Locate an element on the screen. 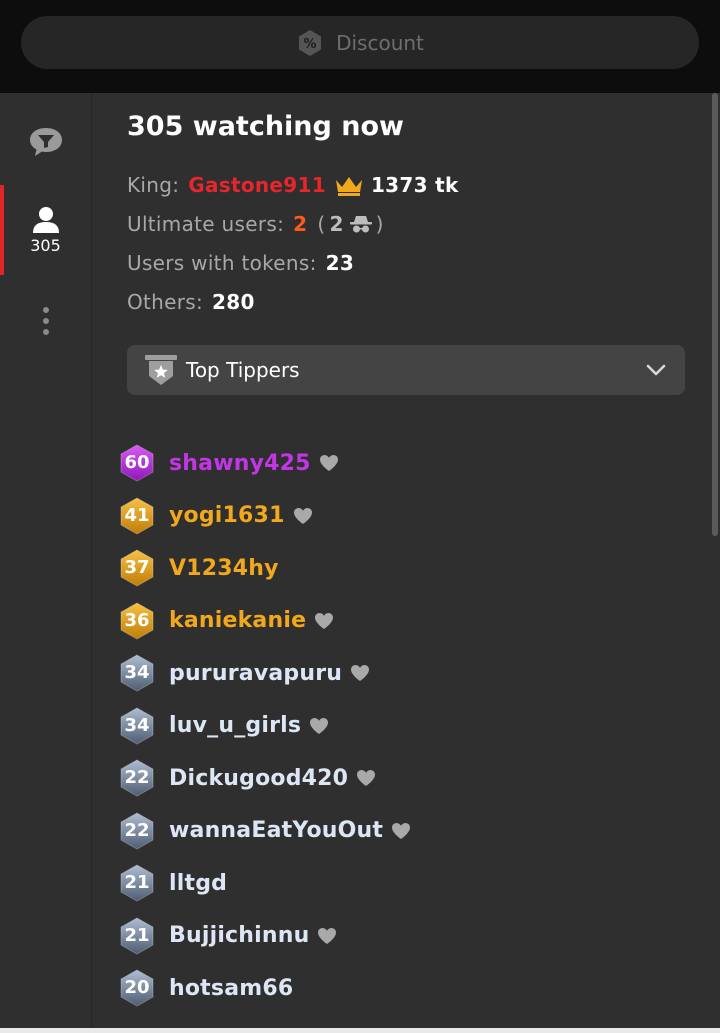 The height and width of the screenshot is (1033, 720). level-number: 60 is located at coordinates (137, 463).